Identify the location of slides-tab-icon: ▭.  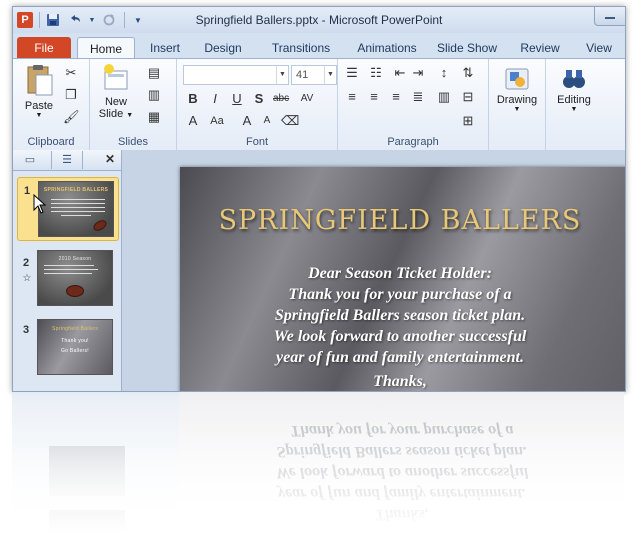
(30, 160).